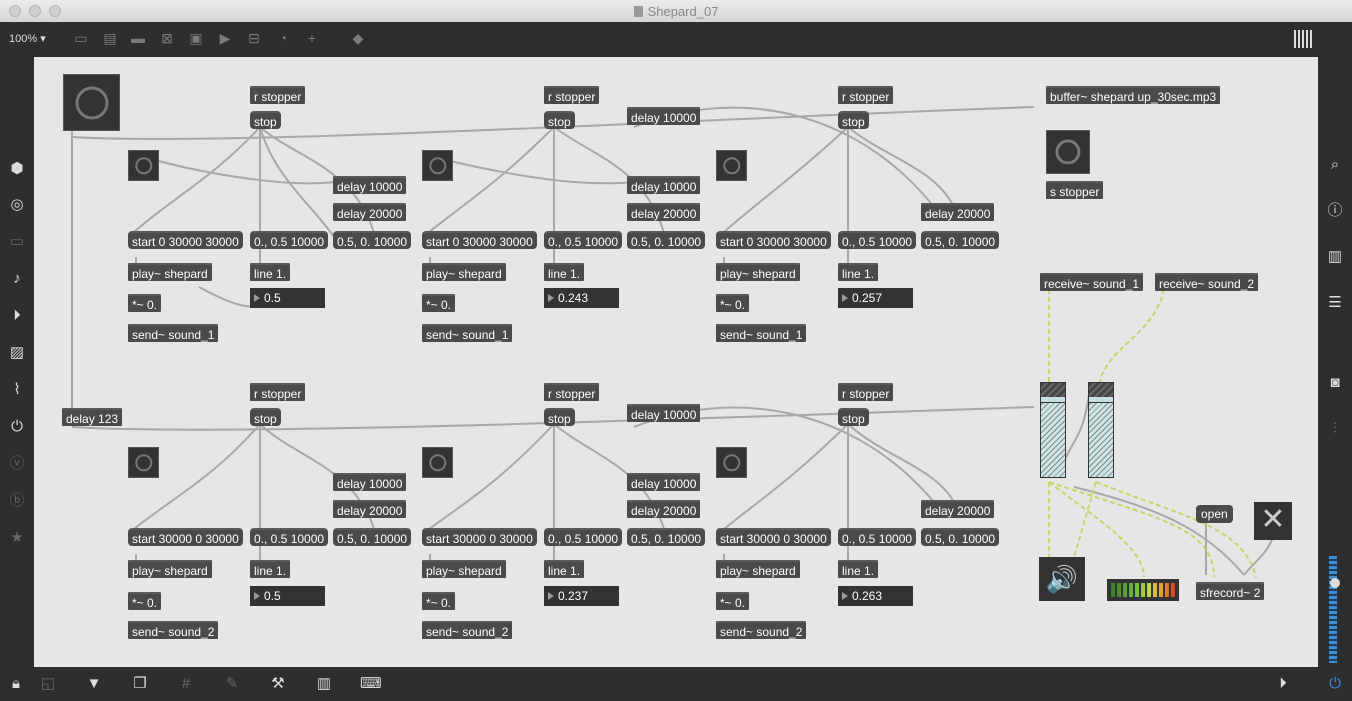 The height and width of the screenshot is (701, 1352). What do you see at coordinates (17, 353) in the screenshot?
I see `image-icon: ▨` at bounding box center [17, 353].